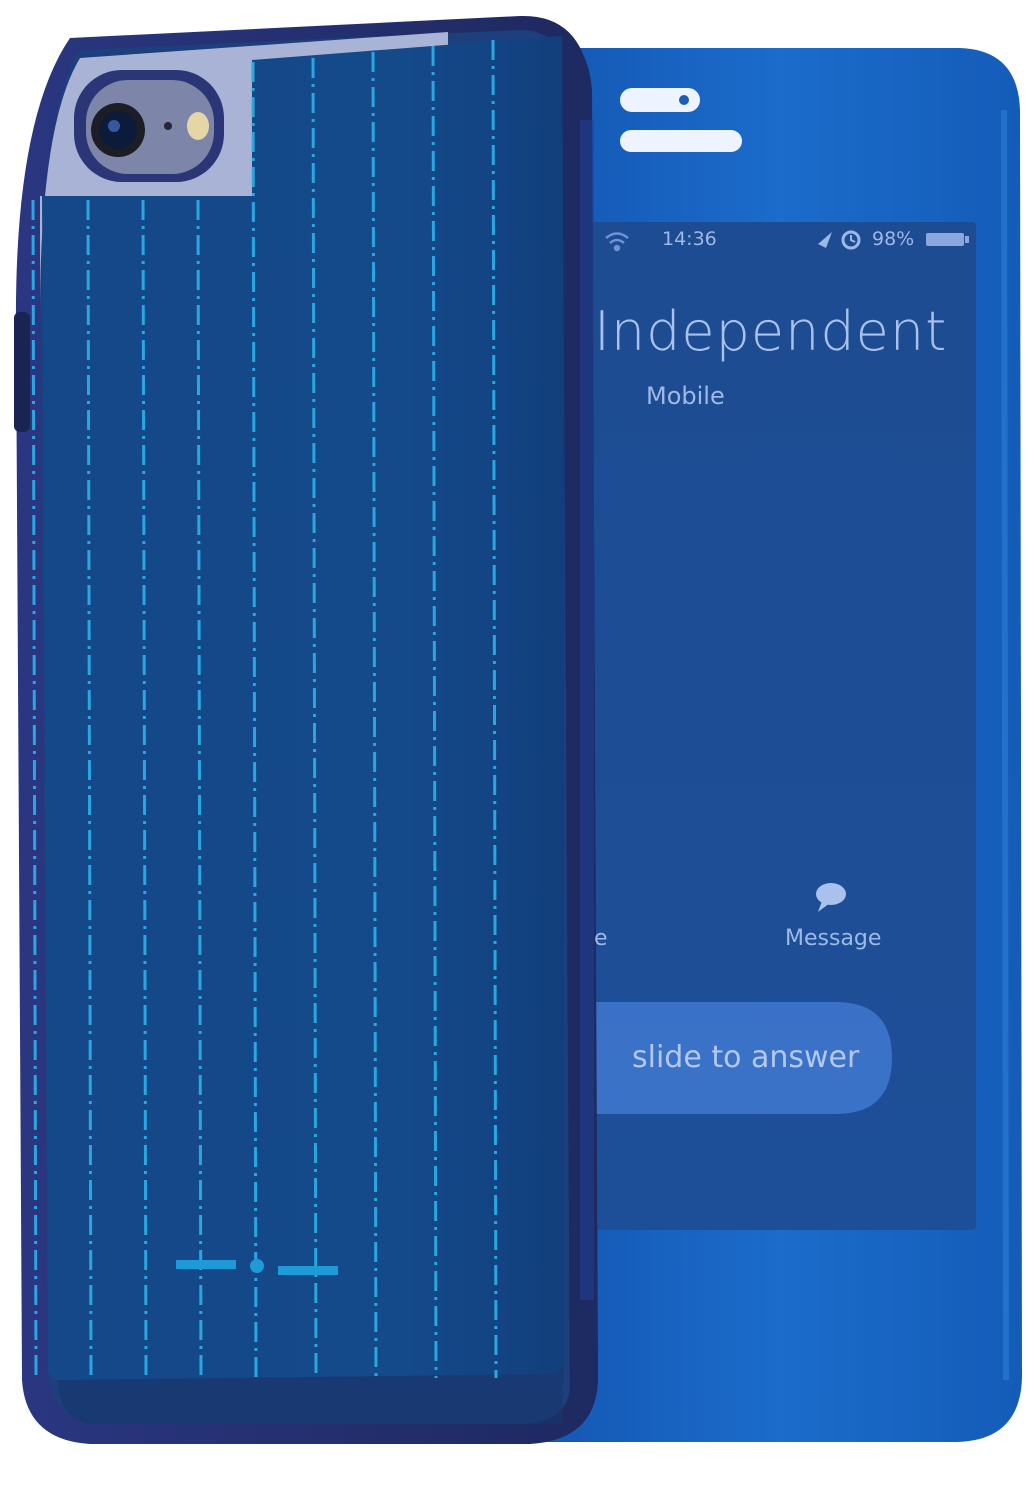 The image size is (1031, 1495). I want to click on status-battery-percent: 98%, so click(893, 239).